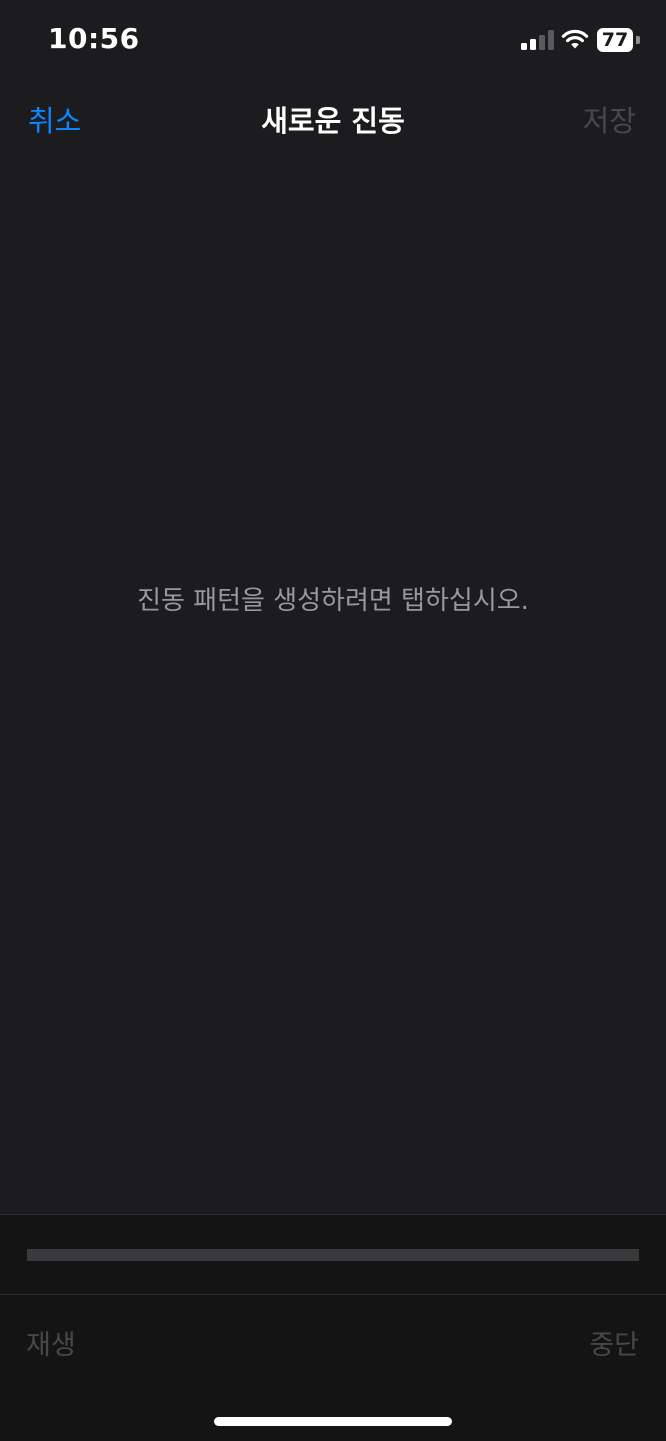  Describe the element at coordinates (575, 39) in the screenshot. I see `wifi-icon` at that location.